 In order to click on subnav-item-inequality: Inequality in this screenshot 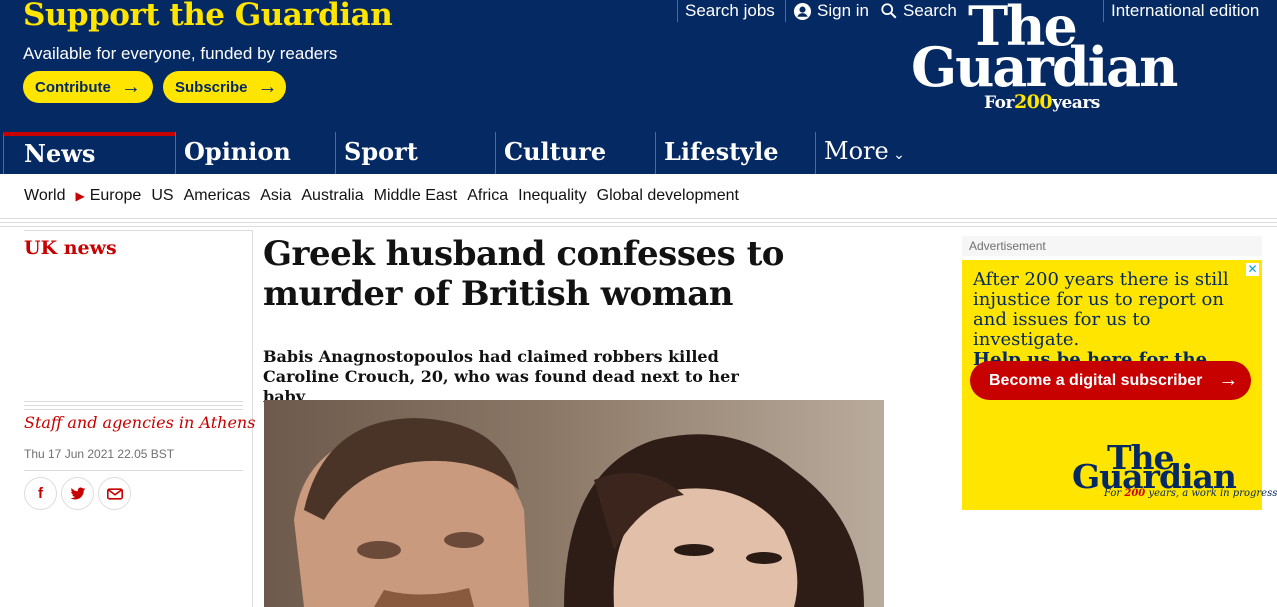, I will do `click(552, 196)`.